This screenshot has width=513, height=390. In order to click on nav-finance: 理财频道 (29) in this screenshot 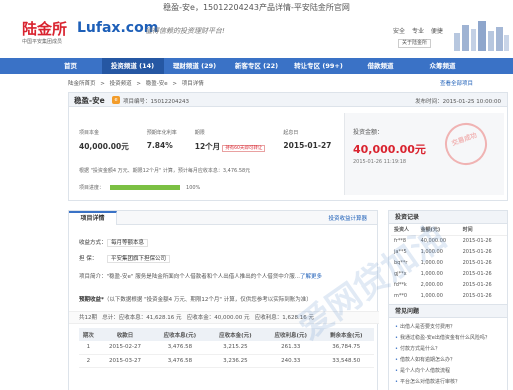, I will do `click(195, 66)`.